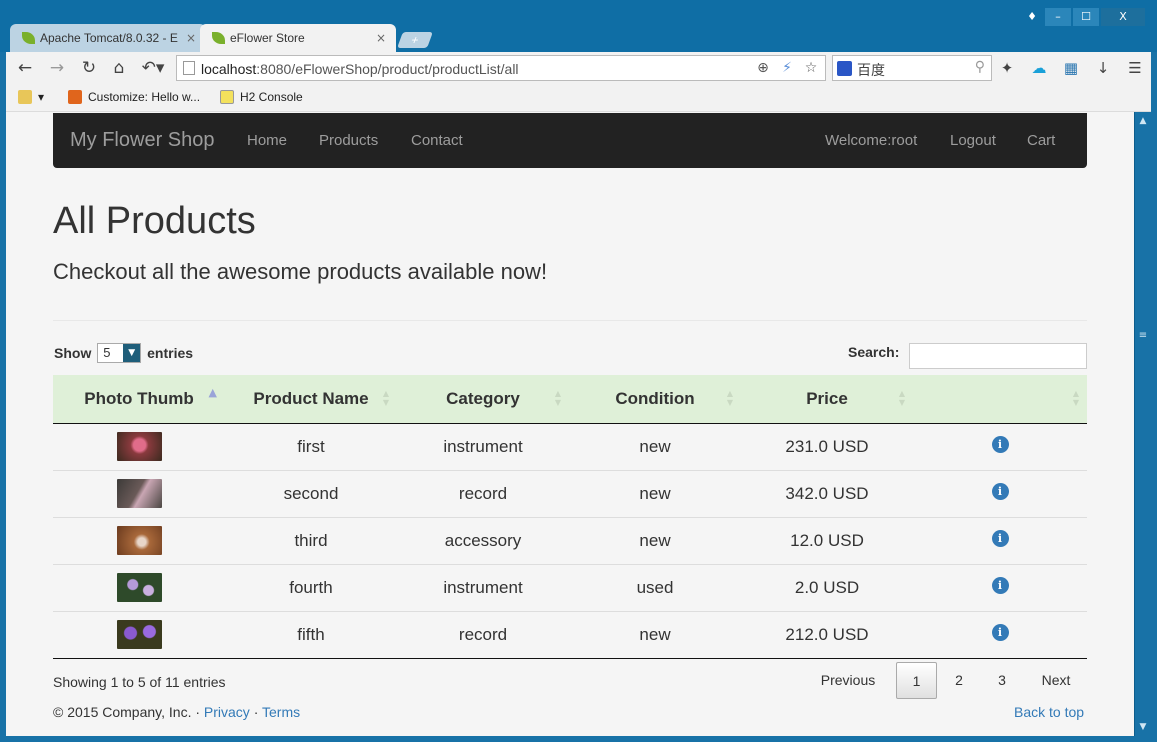 The width and height of the screenshot is (1157, 742). I want to click on entries-label: entries, so click(170, 353).